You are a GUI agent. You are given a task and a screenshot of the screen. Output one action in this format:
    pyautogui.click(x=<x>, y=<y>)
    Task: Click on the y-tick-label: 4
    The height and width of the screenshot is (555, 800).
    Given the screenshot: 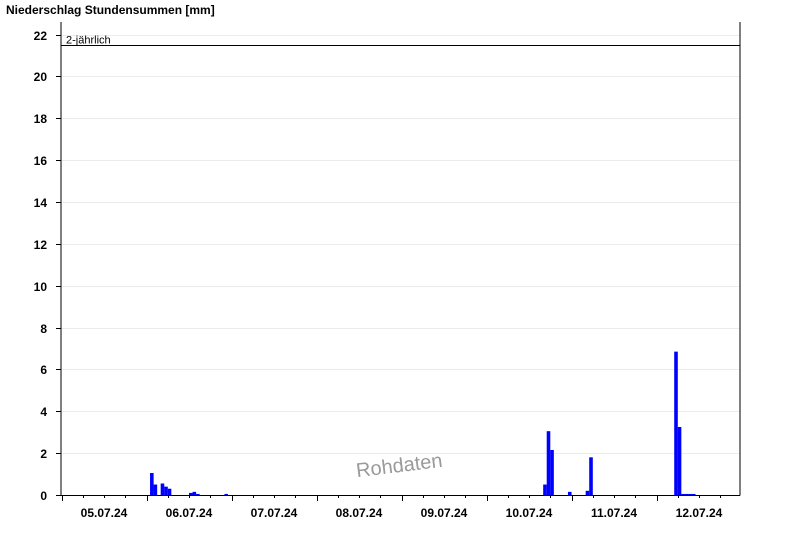 What is the action you would take?
    pyautogui.click(x=43, y=412)
    